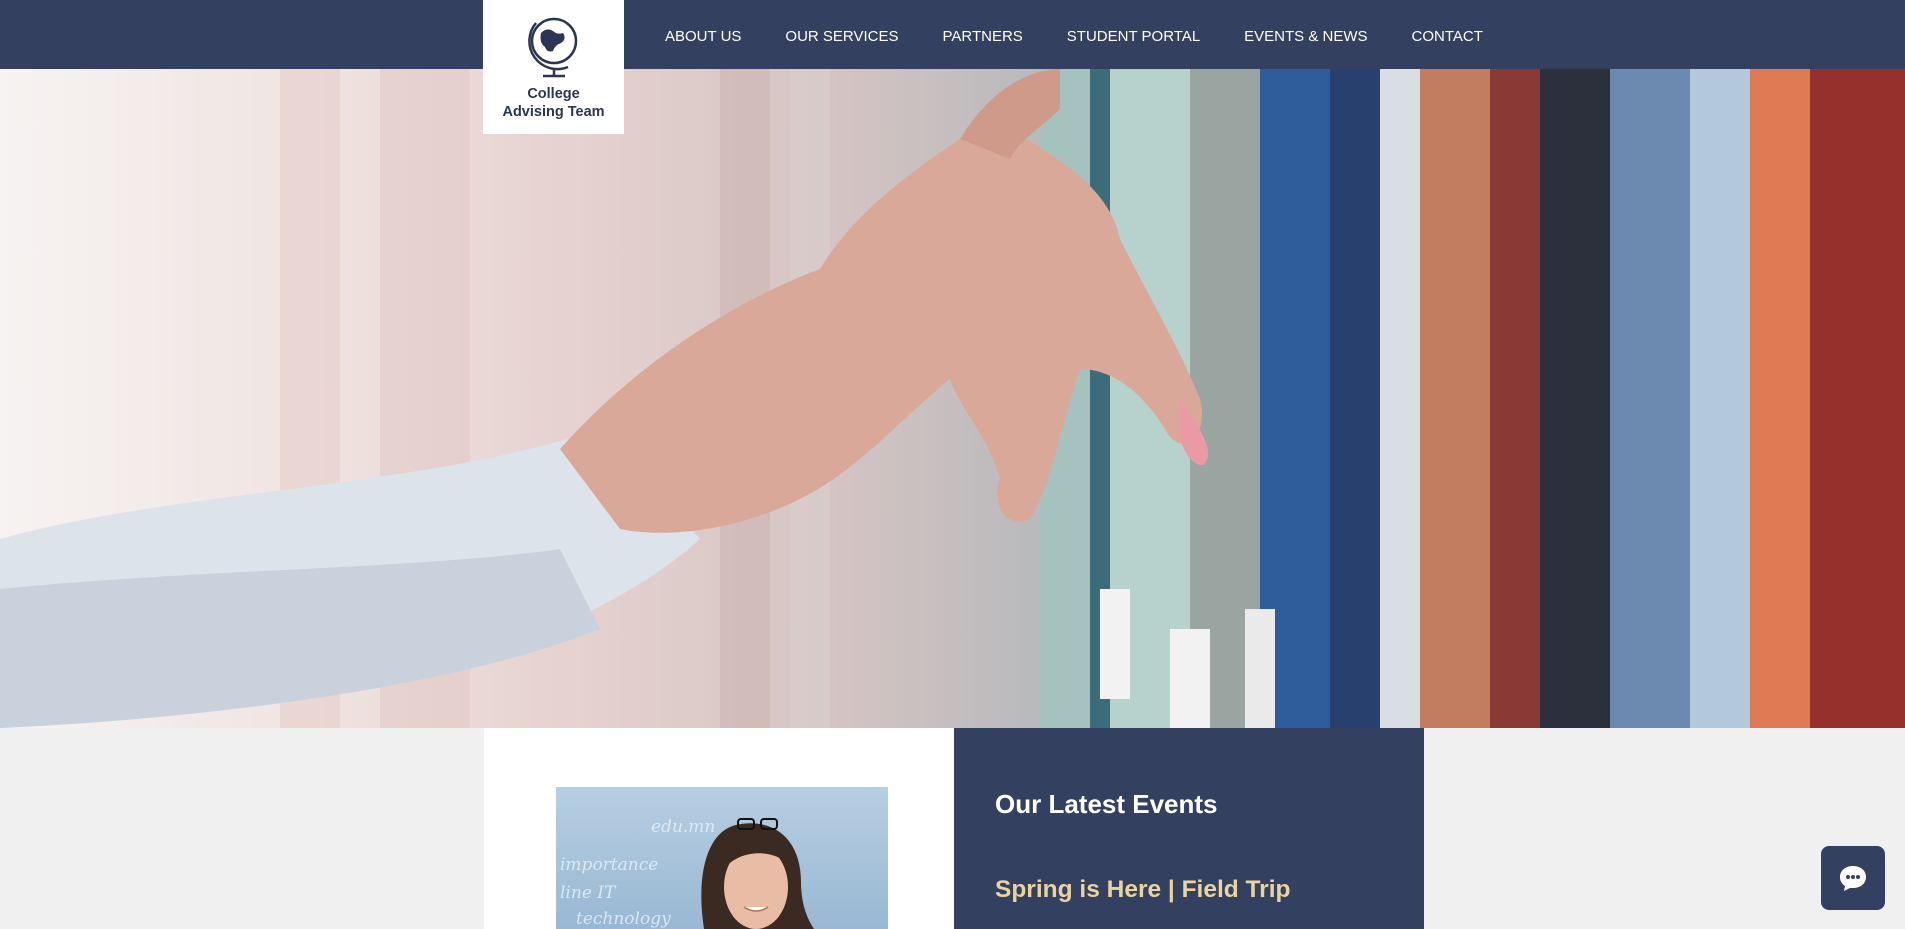 Image resolution: width=1905 pixels, height=929 pixels. Describe the element at coordinates (757, 873) in the screenshot. I see `advisor-portrait` at that location.